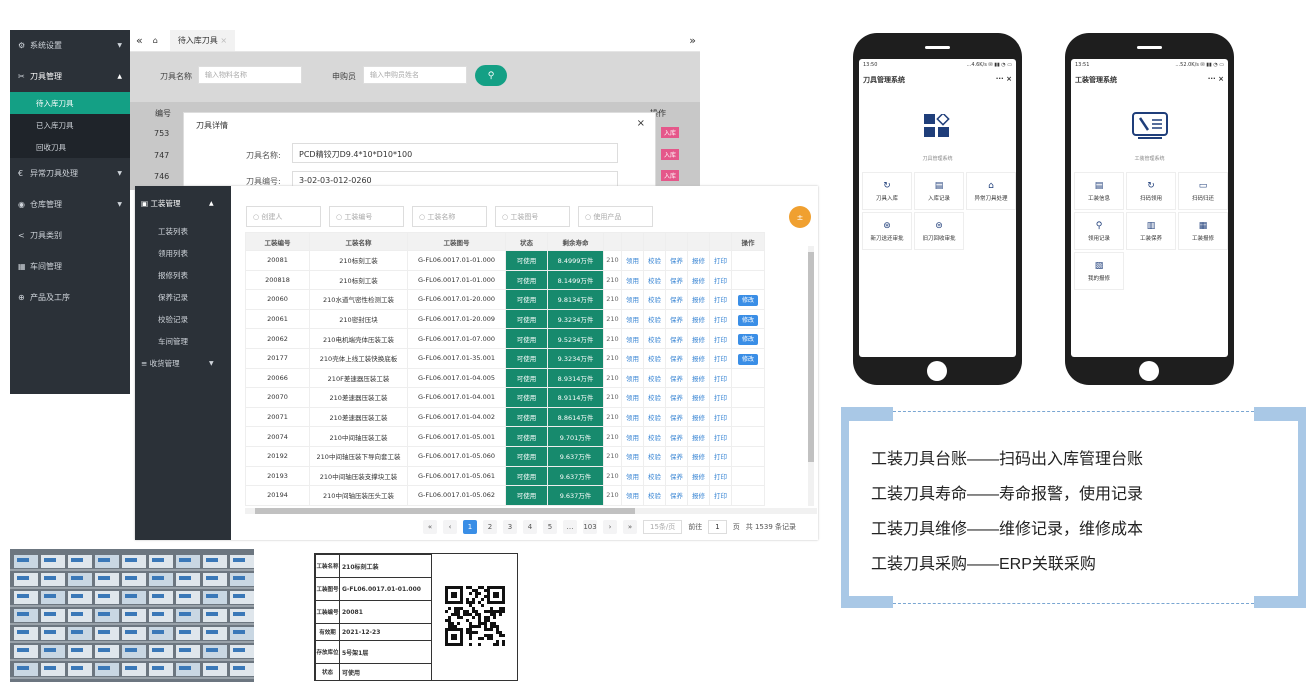 The image size is (1315, 698). I want to click on app-tile: ▦ 工装报修, so click(1203, 231).